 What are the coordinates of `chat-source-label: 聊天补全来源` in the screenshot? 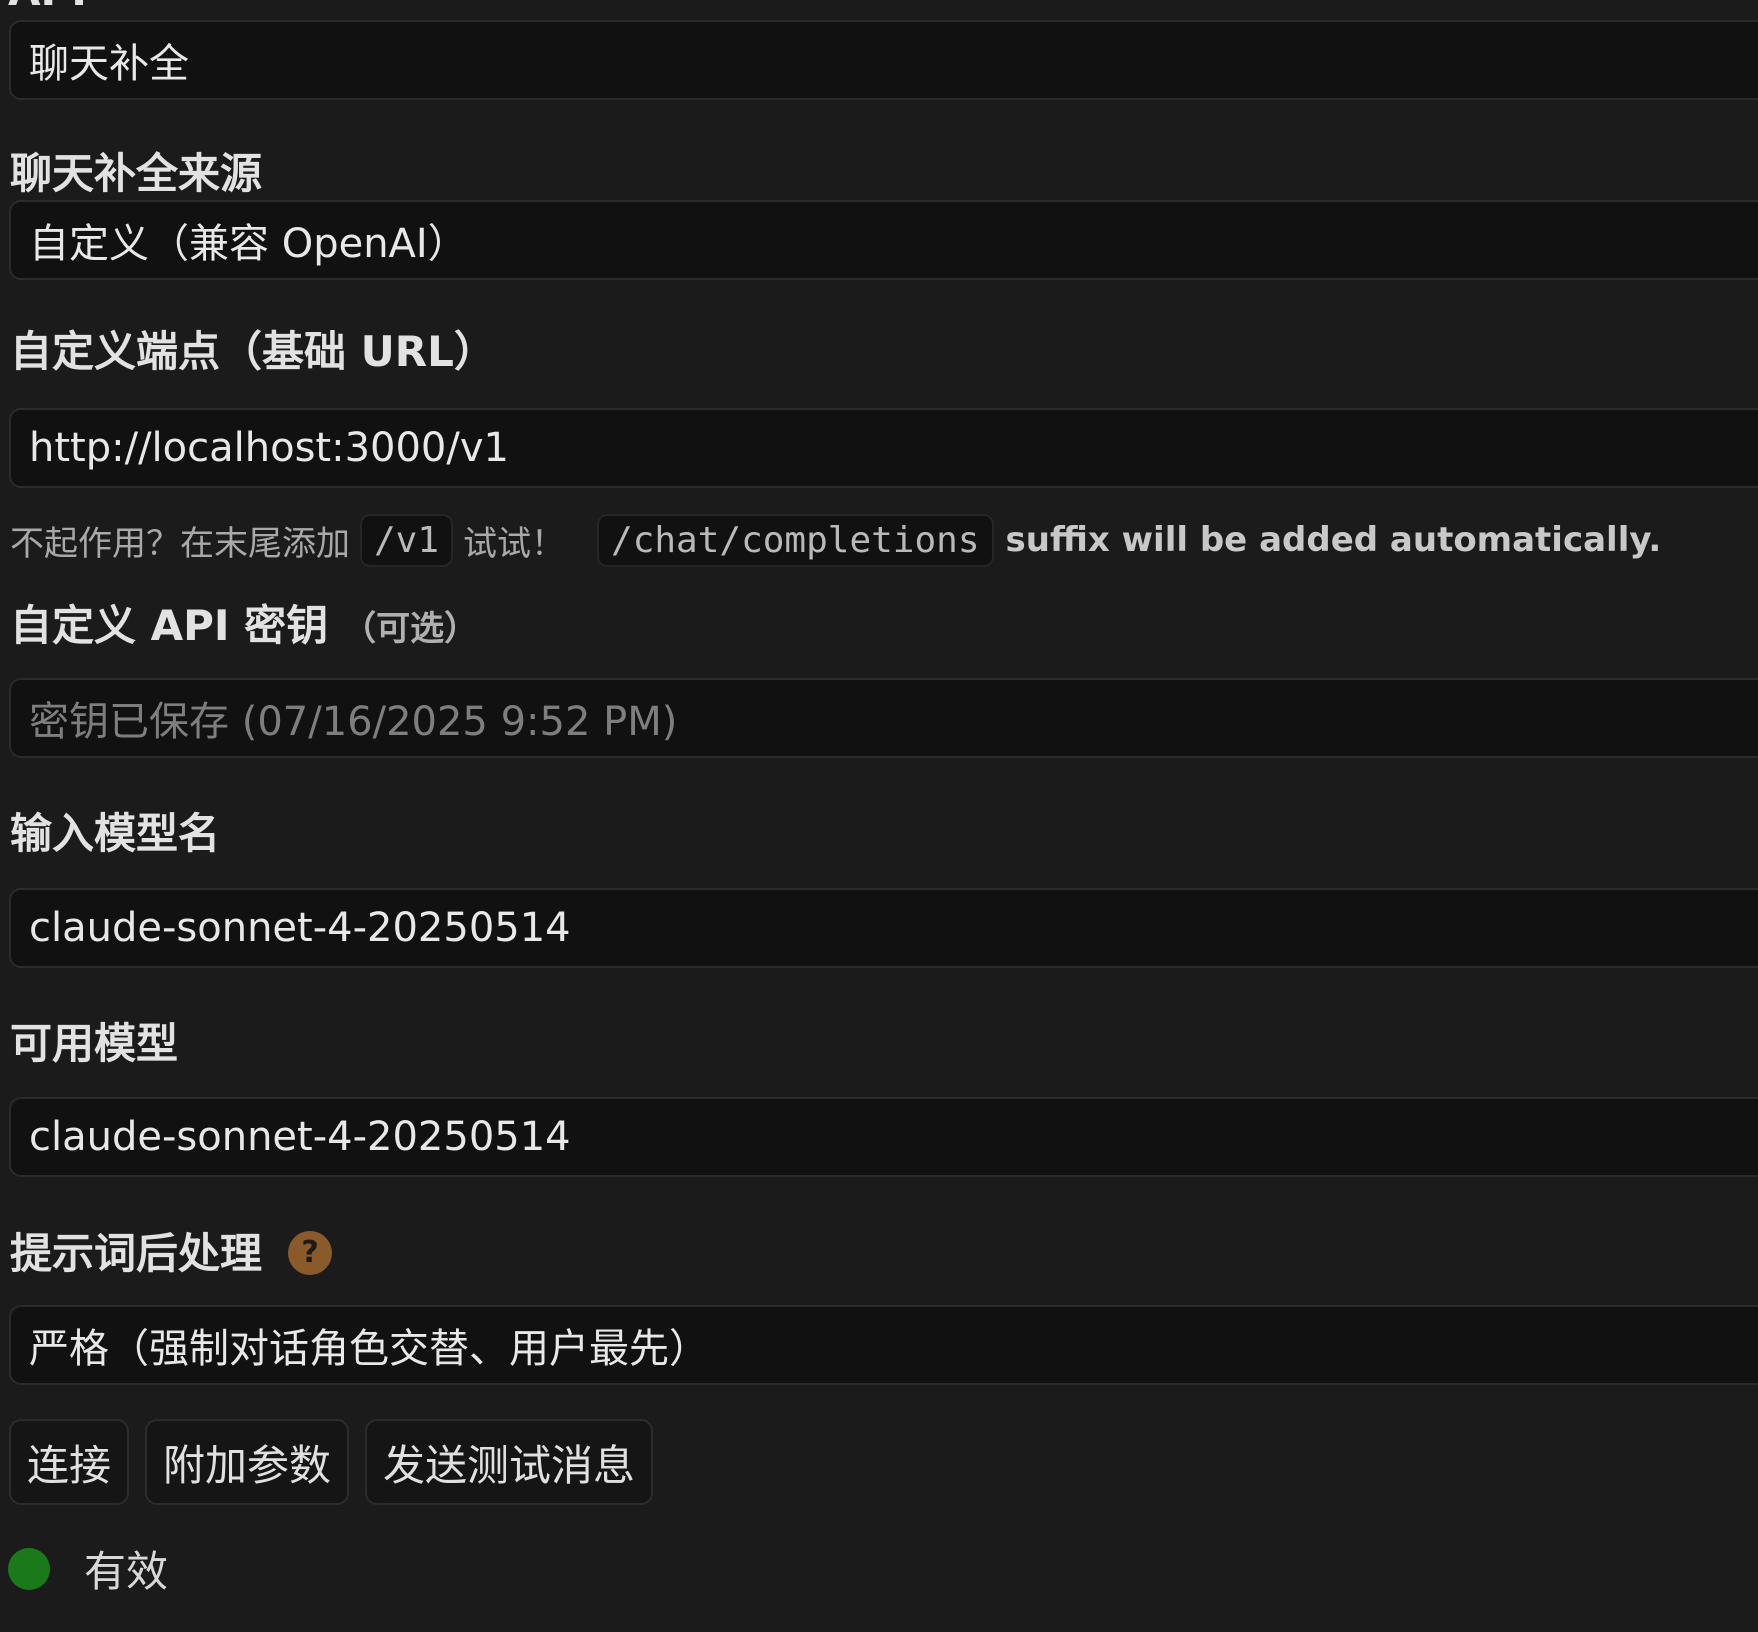 It's located at (136, 173).